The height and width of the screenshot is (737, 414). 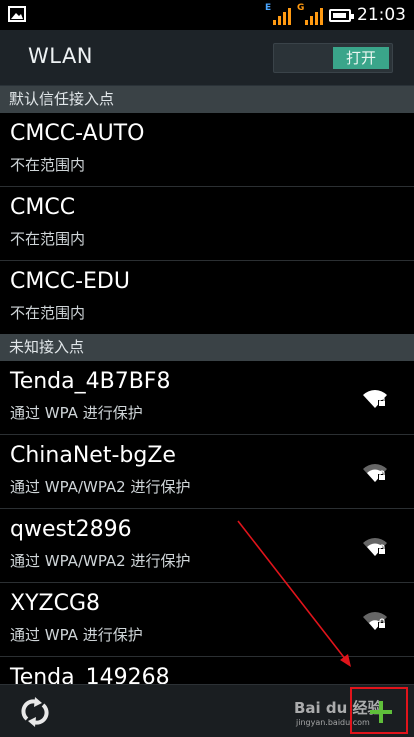 I want to click on add-network-button, so click(x=379, y=710).